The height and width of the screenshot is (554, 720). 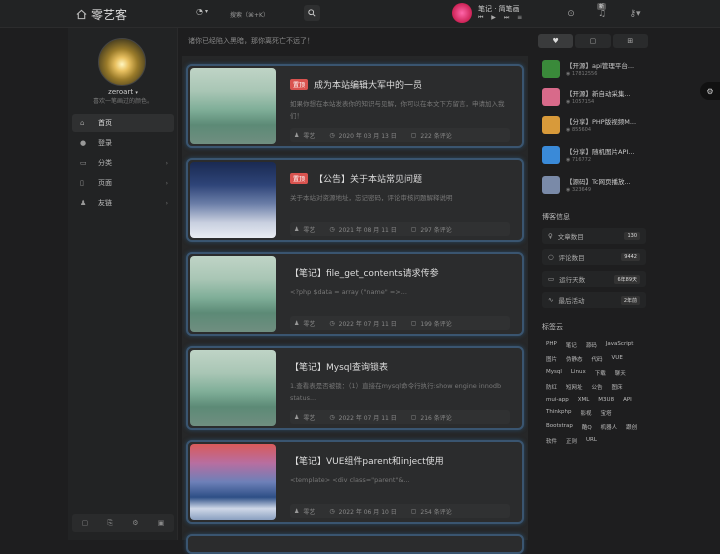 I want to click on tag-link: 图片, so click(x=551, y=359).